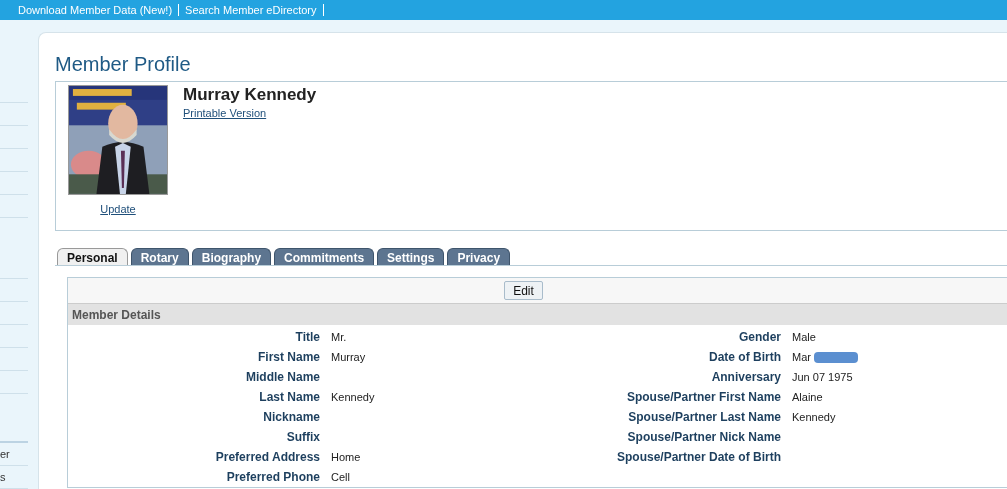 The width and height of the screenshot is (1007, 489). Describe the element at coordinates (3, 477) in the screenshot. I see `sidebar-item: s` at that location.